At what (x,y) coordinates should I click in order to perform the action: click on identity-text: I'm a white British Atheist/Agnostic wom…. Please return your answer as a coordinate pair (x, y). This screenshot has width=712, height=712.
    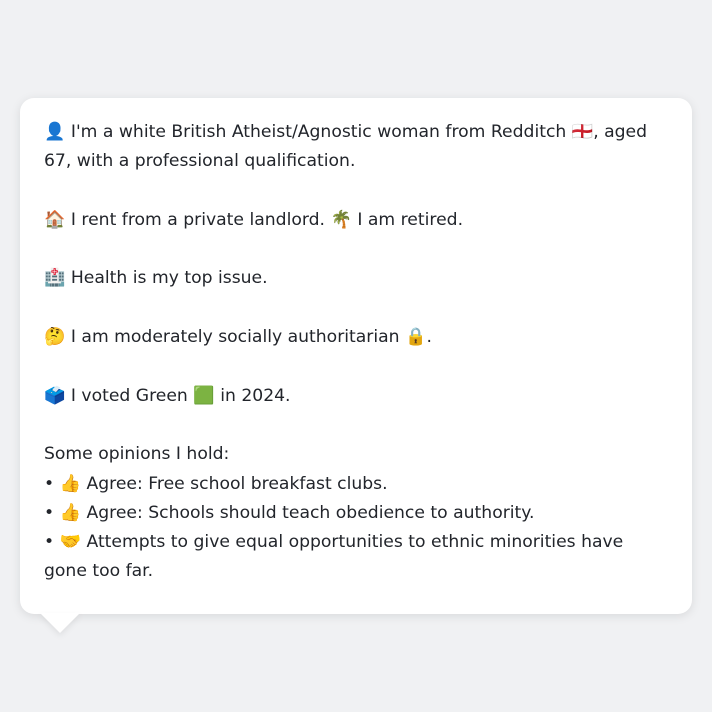
    Looking at the image, I should click on (318, 132).